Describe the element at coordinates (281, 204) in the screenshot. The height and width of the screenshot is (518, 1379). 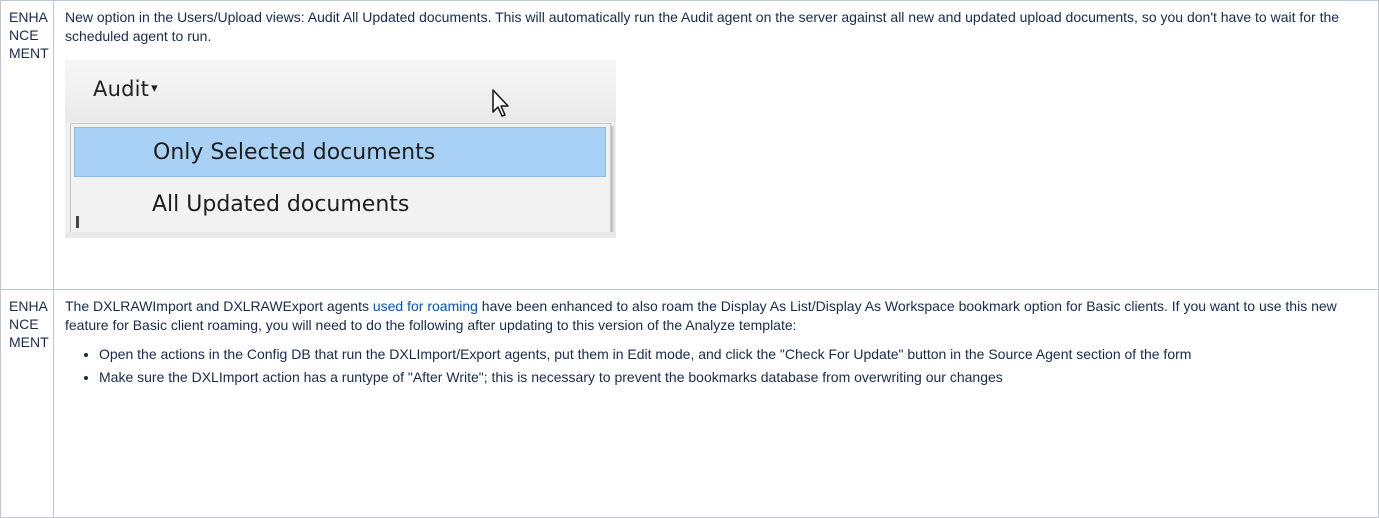
I see `menu-item-label: All Updated documents` at that location.